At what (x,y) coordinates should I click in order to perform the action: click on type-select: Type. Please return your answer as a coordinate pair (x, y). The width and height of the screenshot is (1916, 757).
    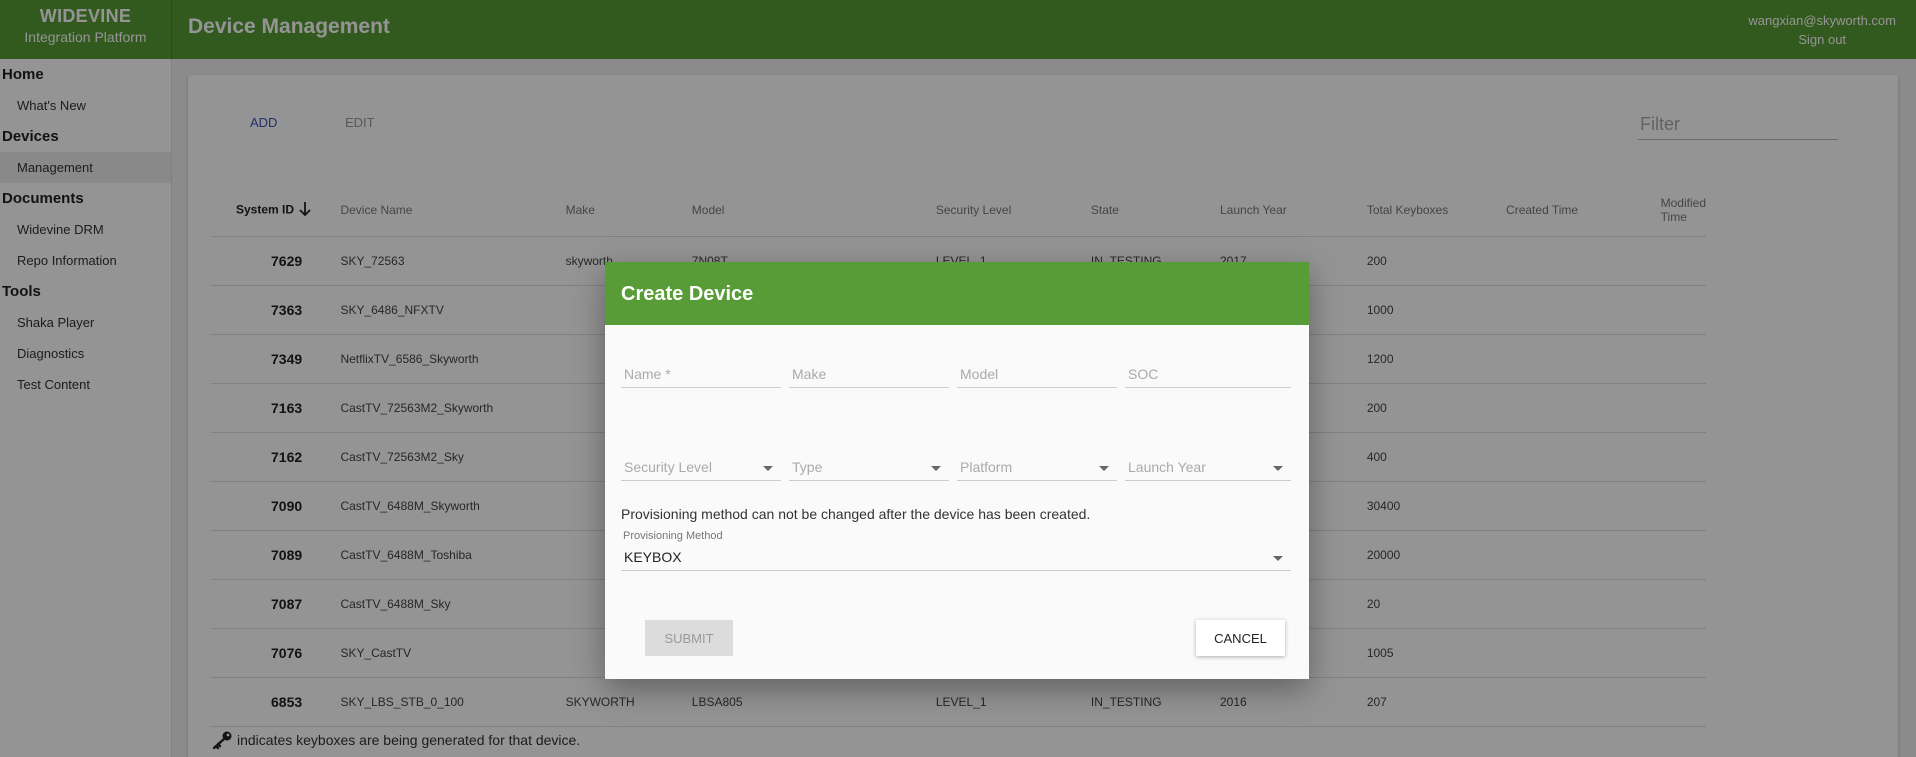
    Looking at the image, I should click on (869, 468).